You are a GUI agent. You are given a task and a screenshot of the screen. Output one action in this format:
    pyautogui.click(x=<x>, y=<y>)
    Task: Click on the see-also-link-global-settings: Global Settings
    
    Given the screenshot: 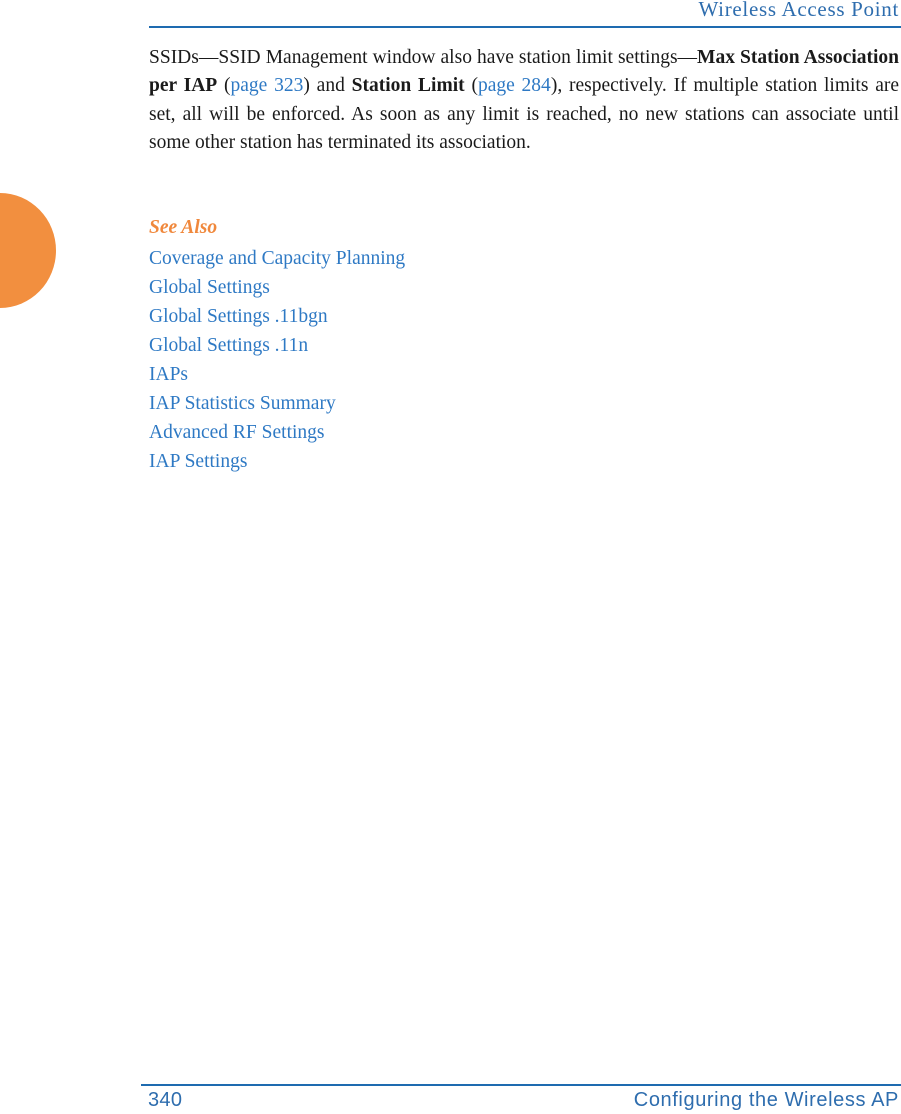 What is the action you would take?
    pyautogui.click(x=209, y=287)
    